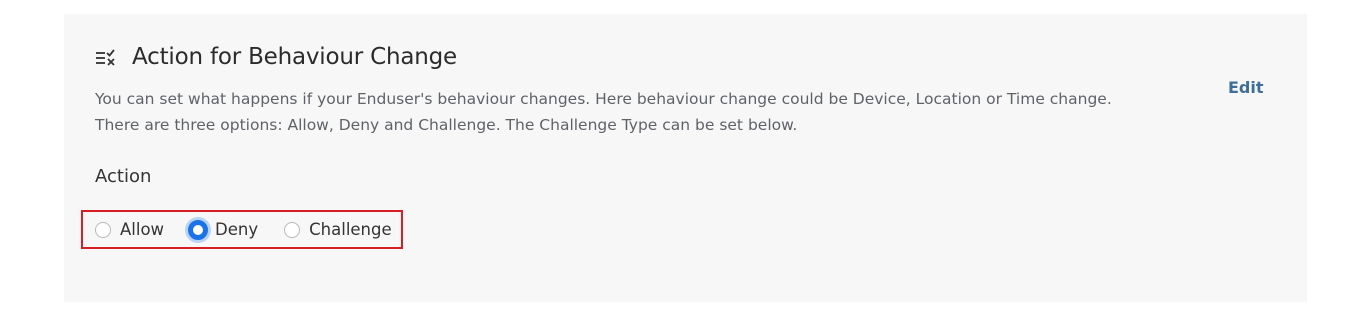 The height and width of the screenshot is (311, 1363). What do you see at coordinates (106, 57) in the screenshot?
I see `list-check-icon` at bounding box center [106, 57].